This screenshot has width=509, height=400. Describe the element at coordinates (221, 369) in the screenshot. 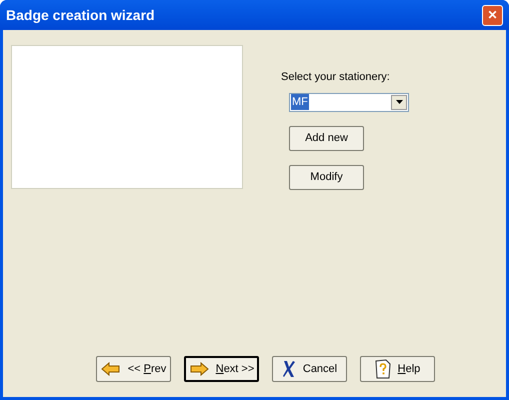

I see `next-button: Next >>` at that location.